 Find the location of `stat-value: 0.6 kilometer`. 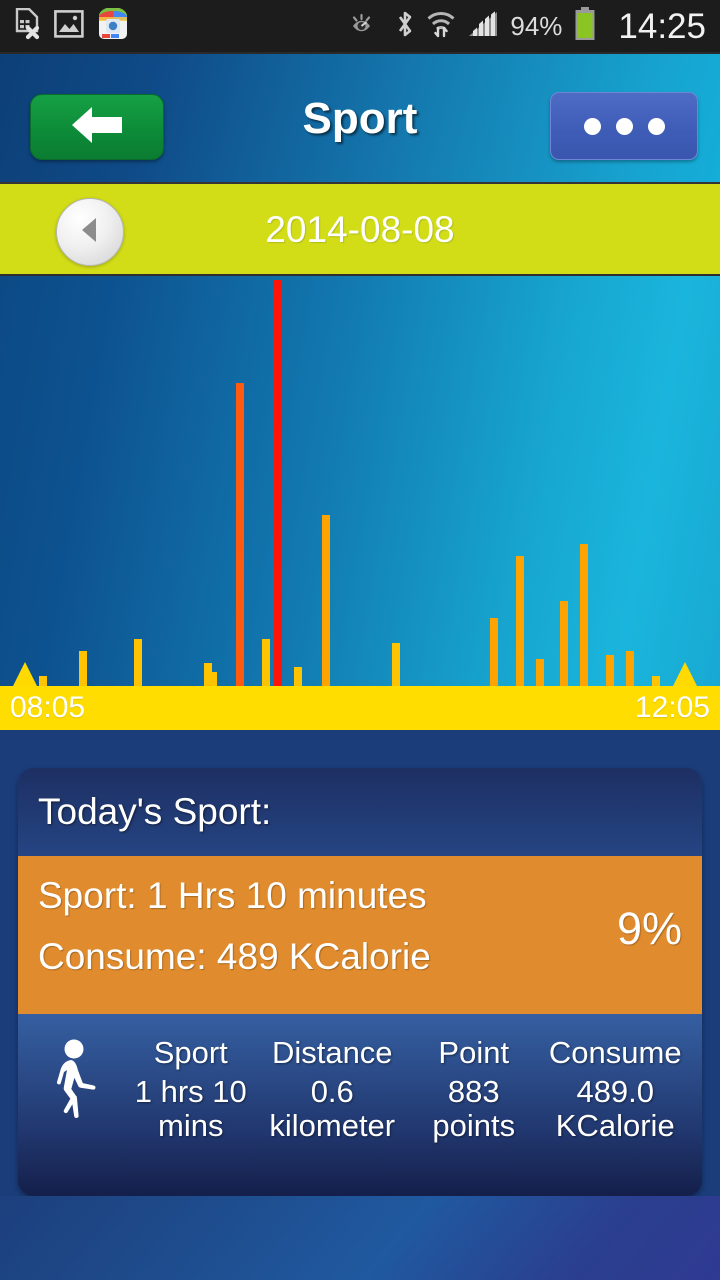

stat-value: 0.6 kilometer is located at coordinates (332, 1109).